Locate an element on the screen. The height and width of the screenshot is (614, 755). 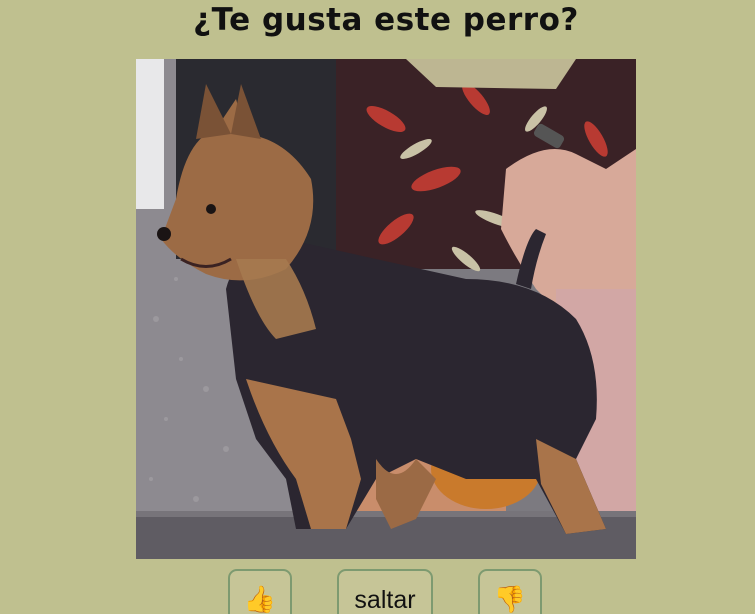
dislike-button: 👎 is located at coordinates (510, 591).